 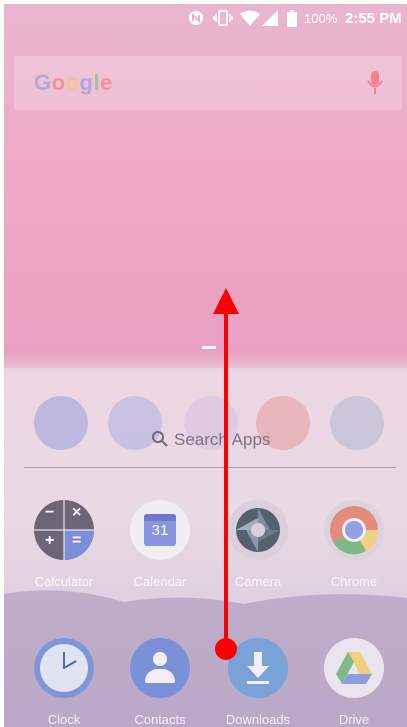 What do you see at coordinates (270, 18) in the screenshot?
I see `cell-signal-icon` at bounding box center [270, 18].